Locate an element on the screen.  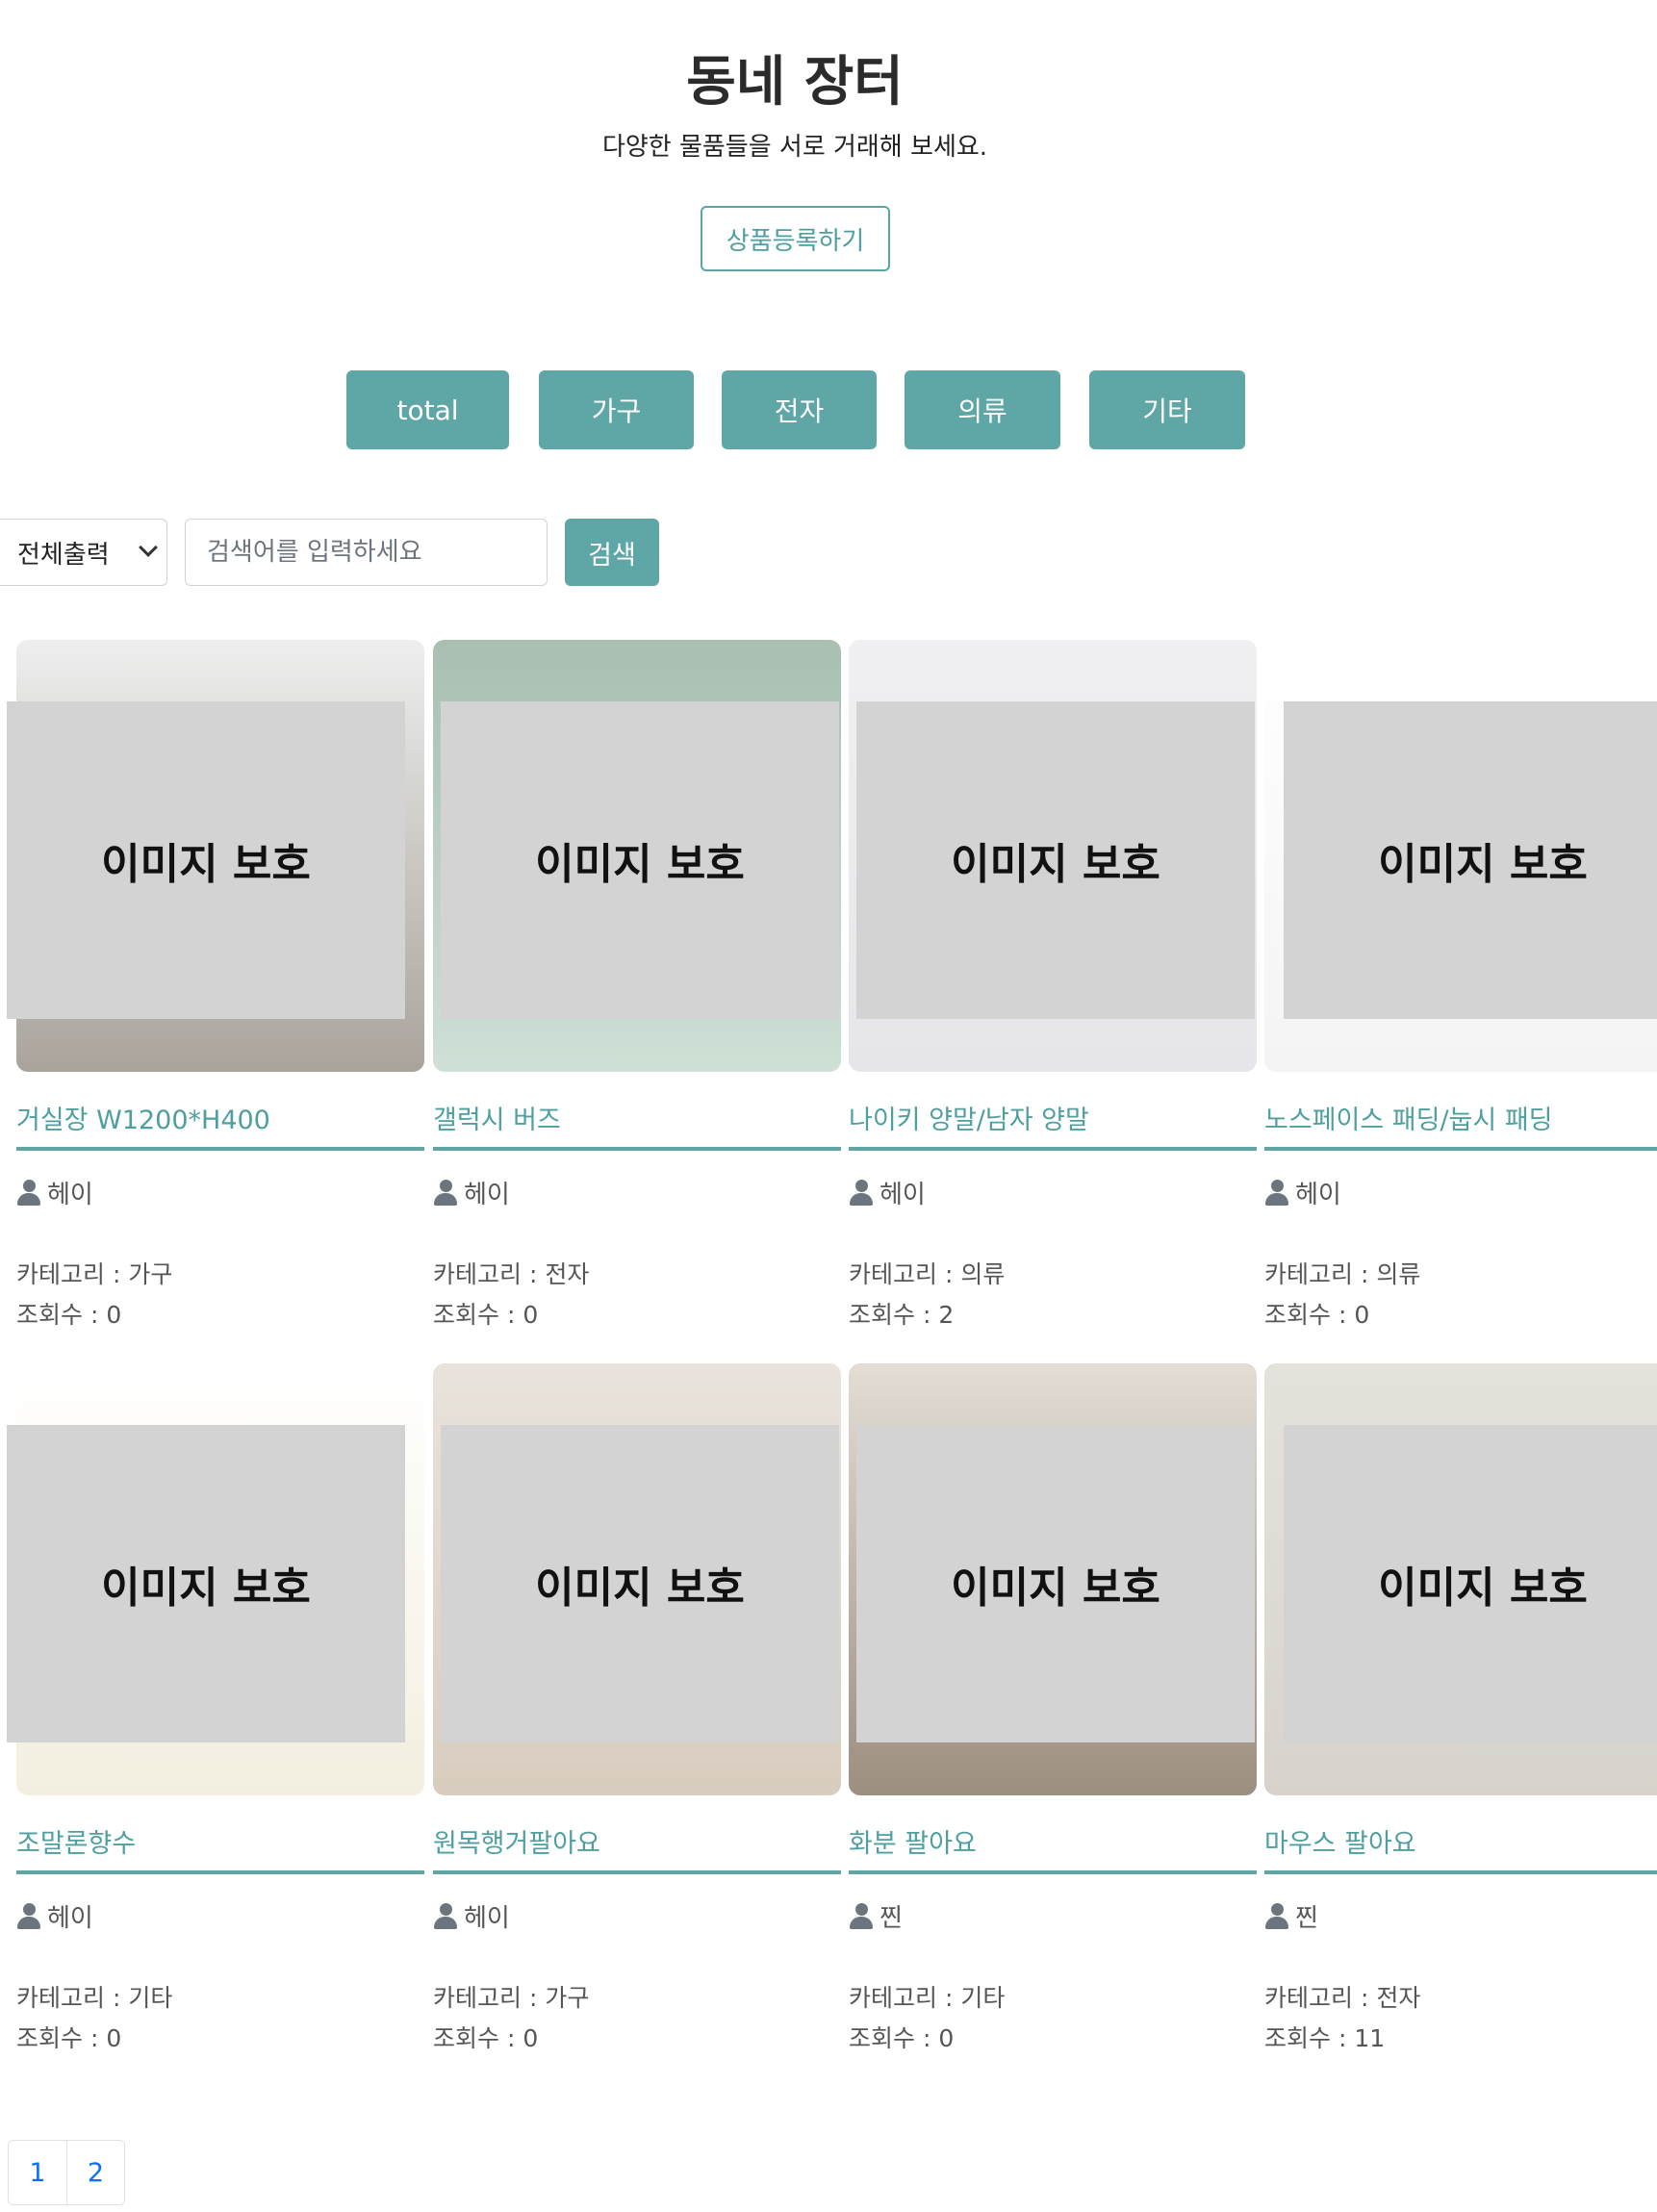
page-link-1: 1 is located at coordinates (37, 2172).